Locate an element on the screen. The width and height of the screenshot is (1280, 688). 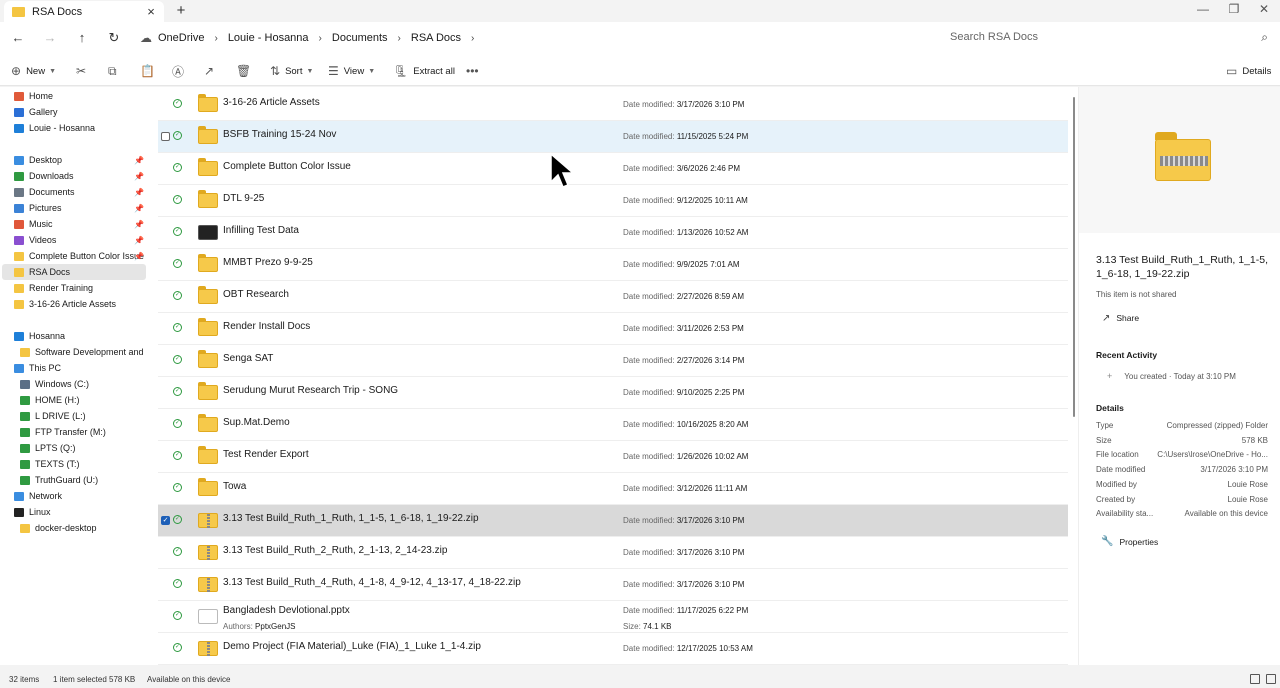
new-button: ⊕ New ▼ is located at coordinates (33, 71).